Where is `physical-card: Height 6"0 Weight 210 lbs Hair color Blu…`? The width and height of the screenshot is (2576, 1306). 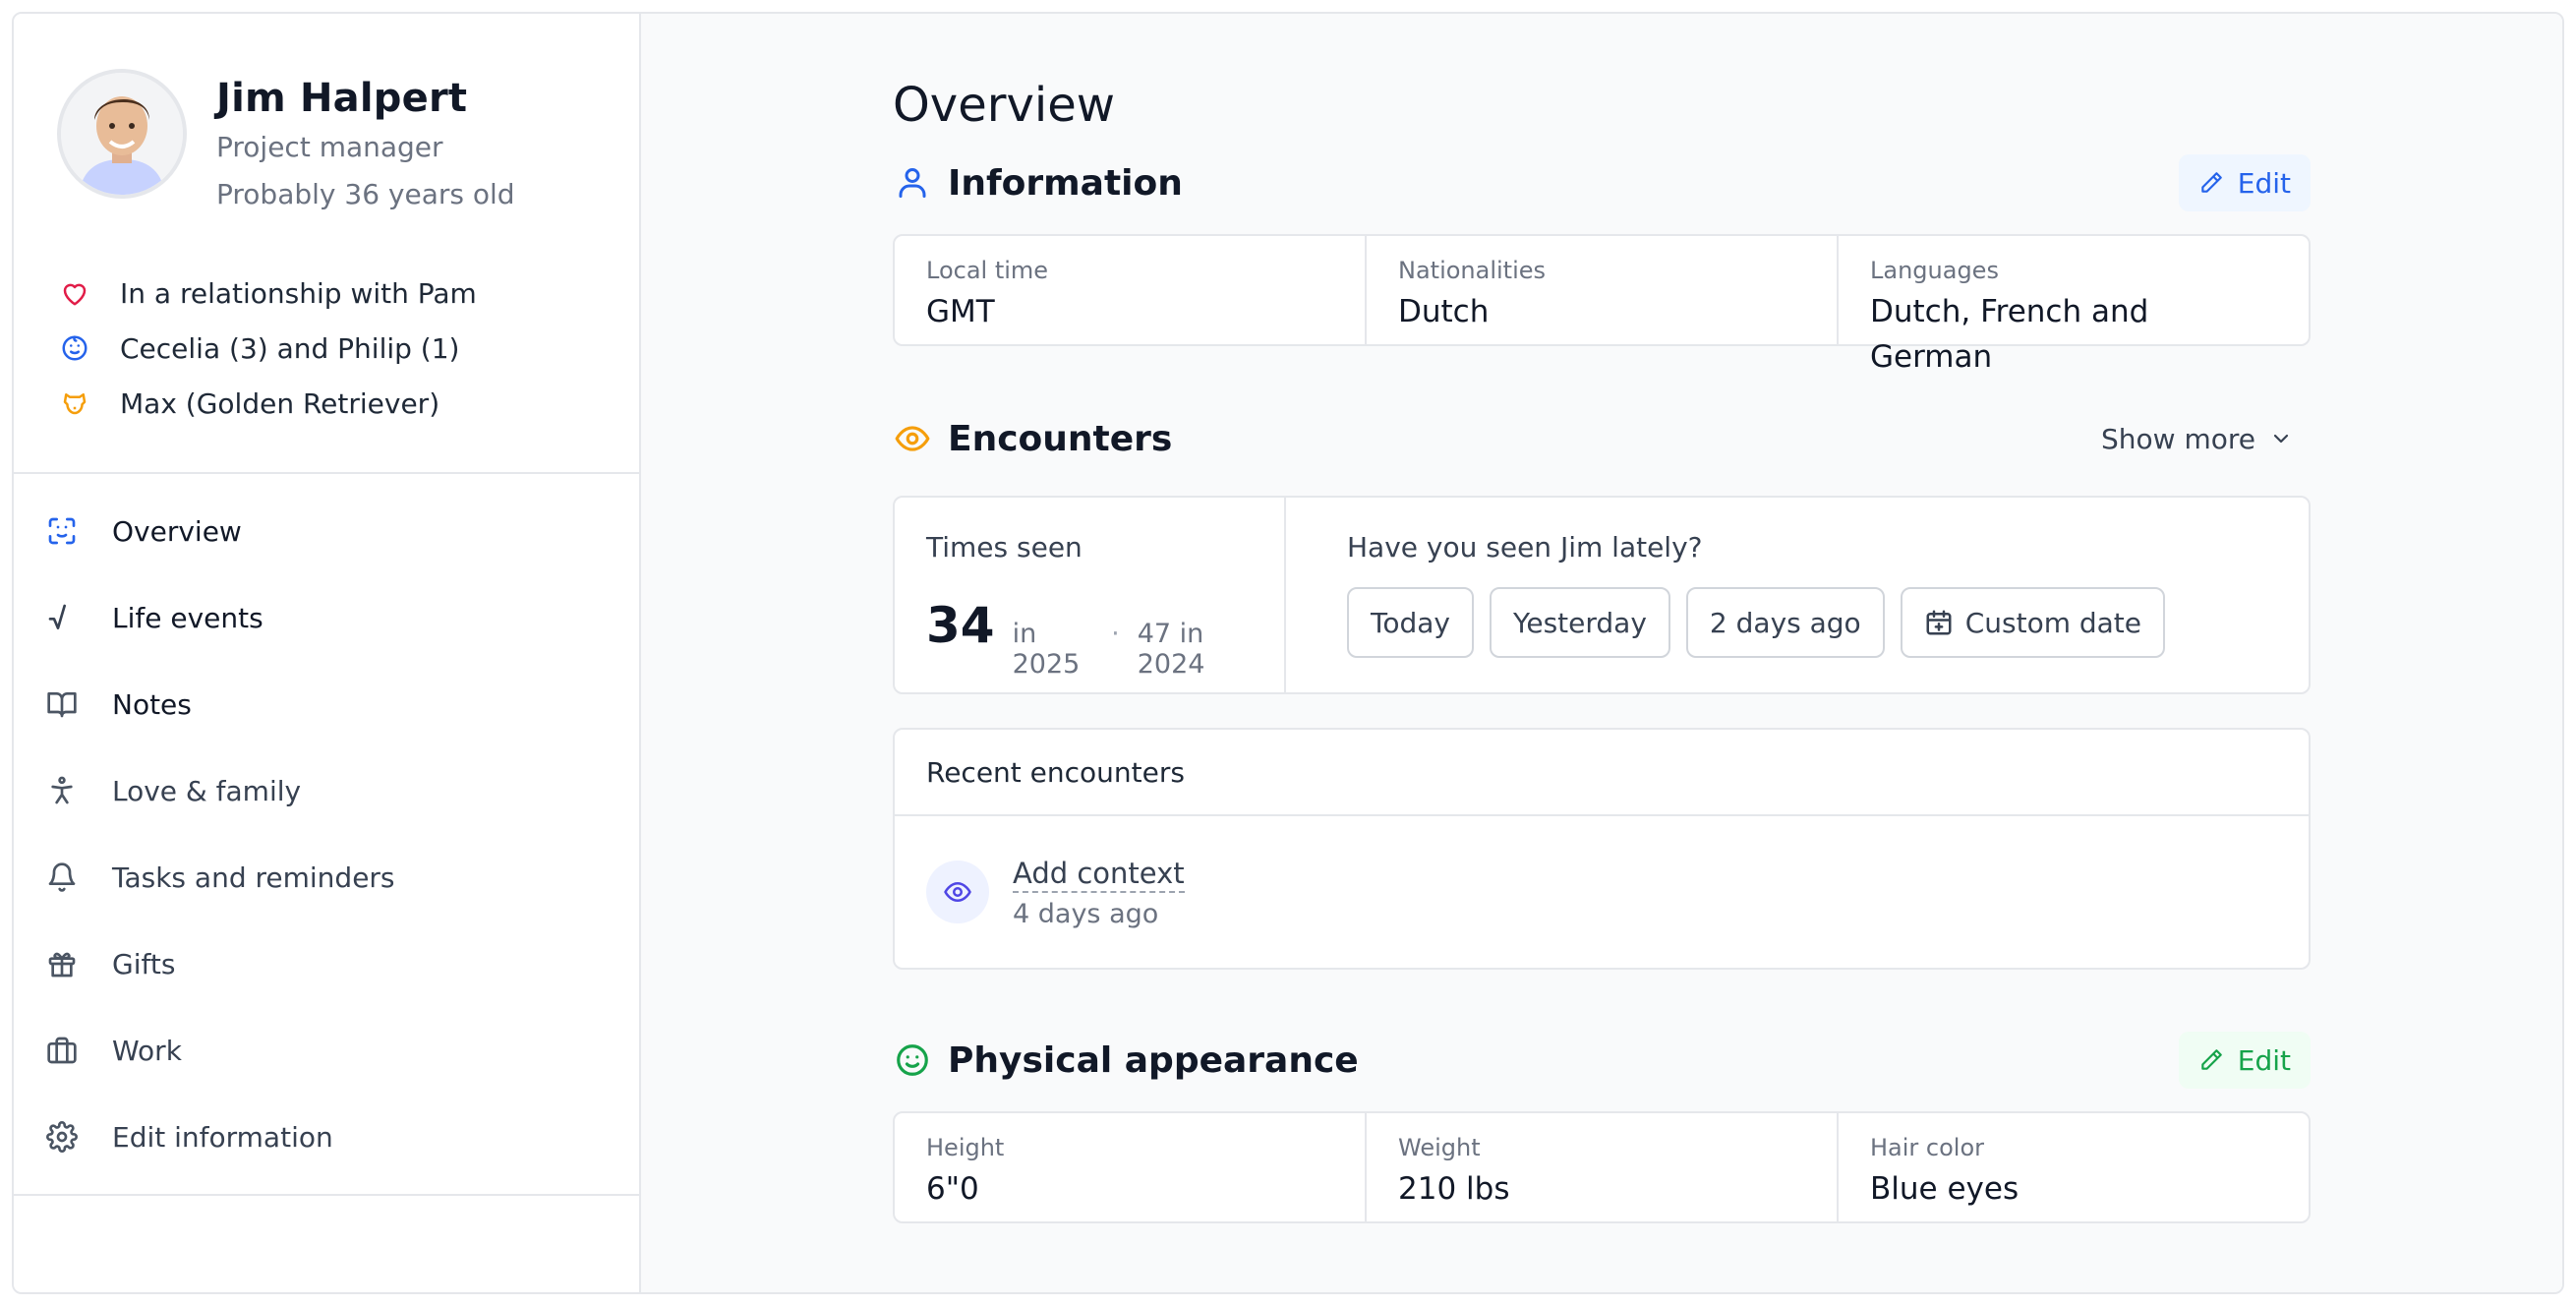 physical-card: Height 6"0 Weight 210 lbs Hair color Blu… is located at coordinates (1602, 1167).